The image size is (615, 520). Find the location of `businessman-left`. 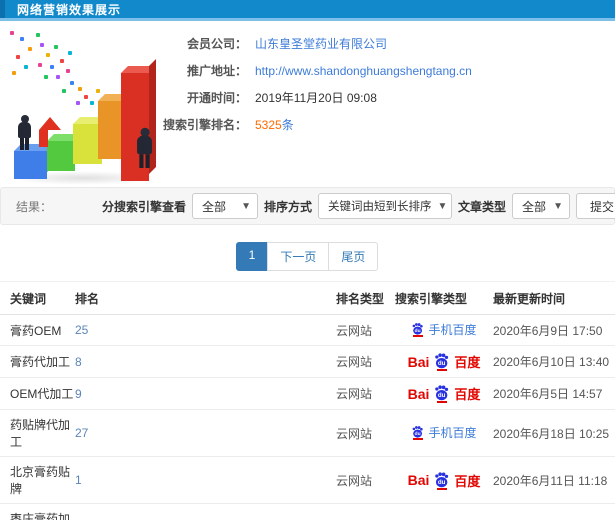

businessman-left is located at coordinates (24, 132).